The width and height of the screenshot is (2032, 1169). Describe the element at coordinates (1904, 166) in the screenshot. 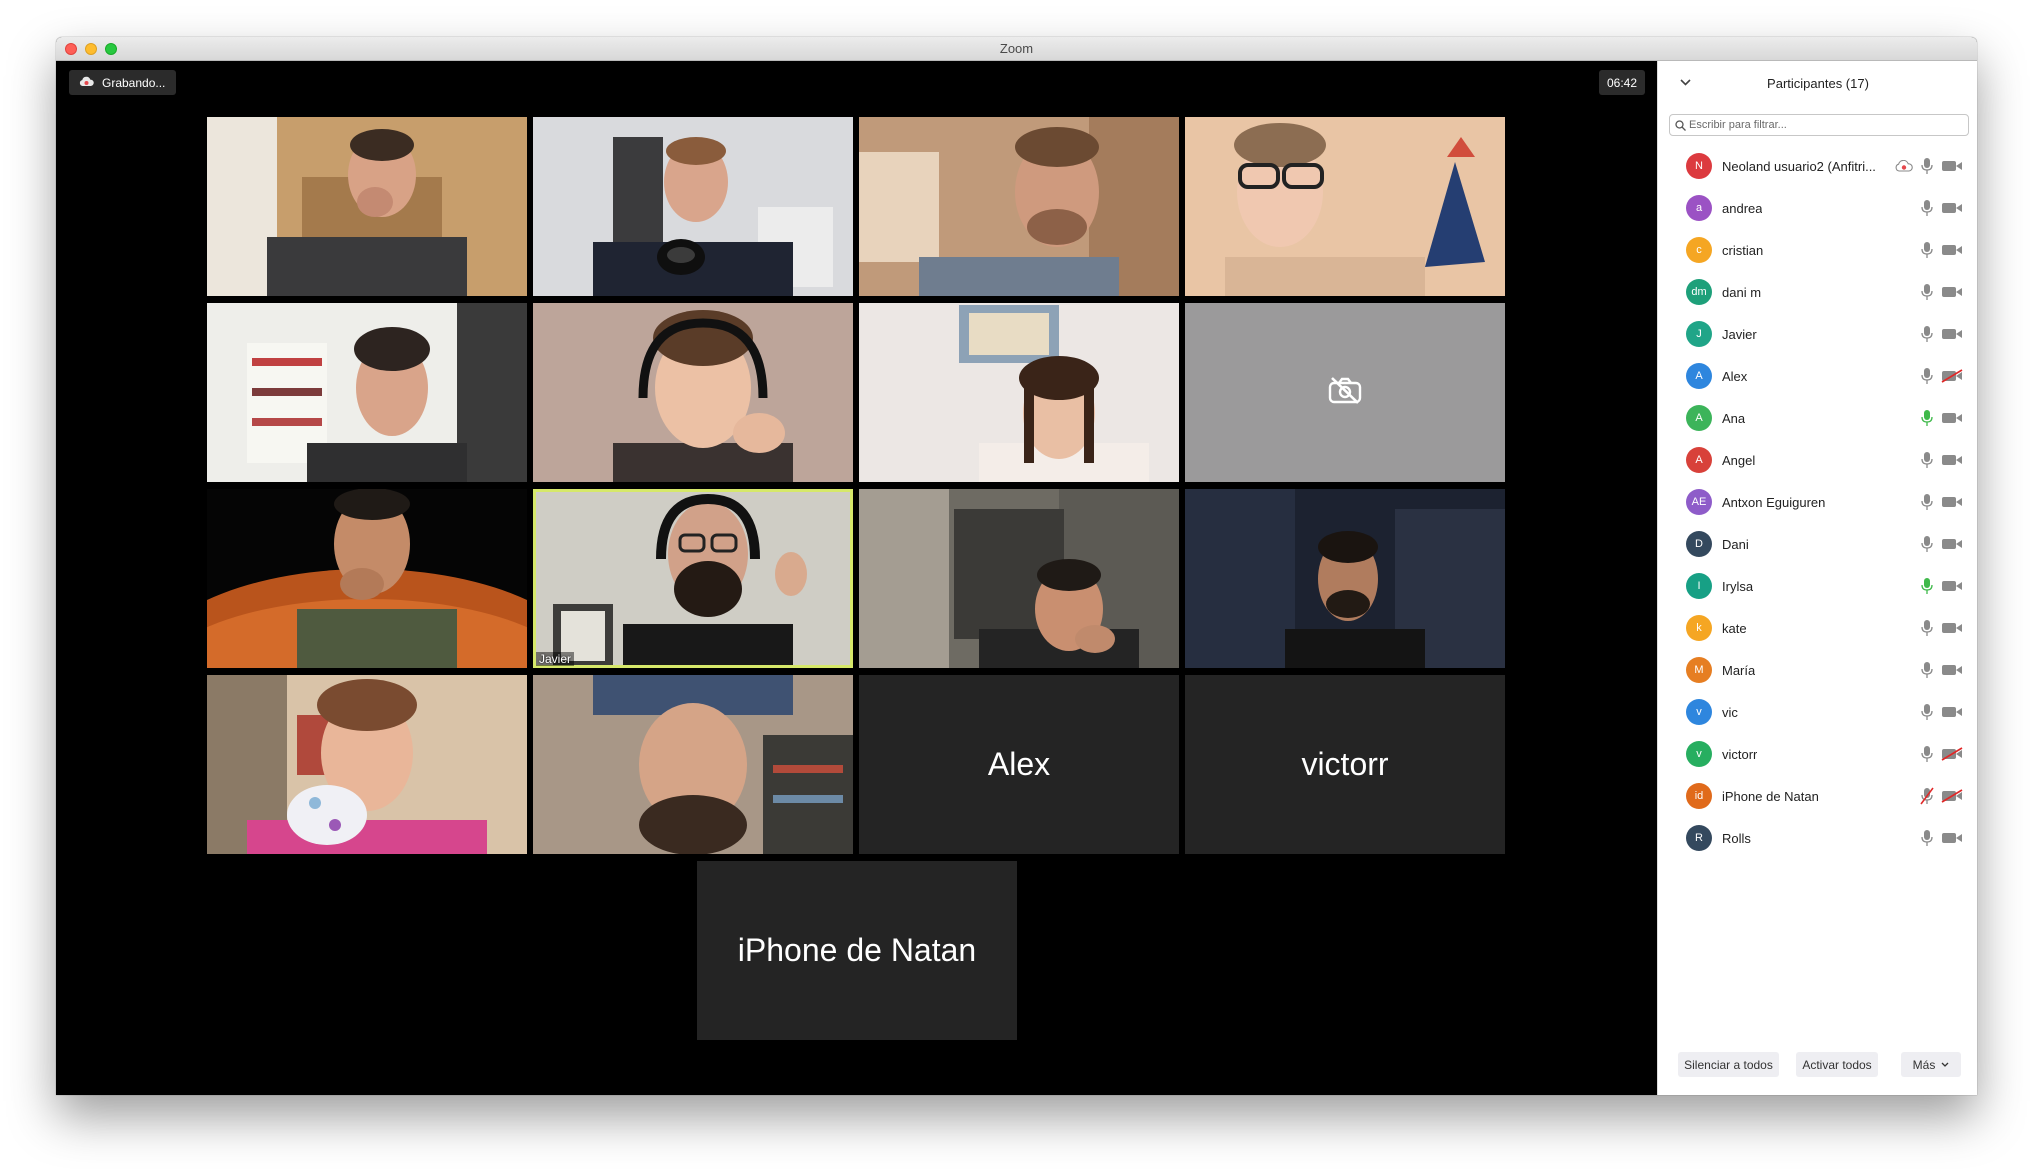

I see `recording-icon` at that location.